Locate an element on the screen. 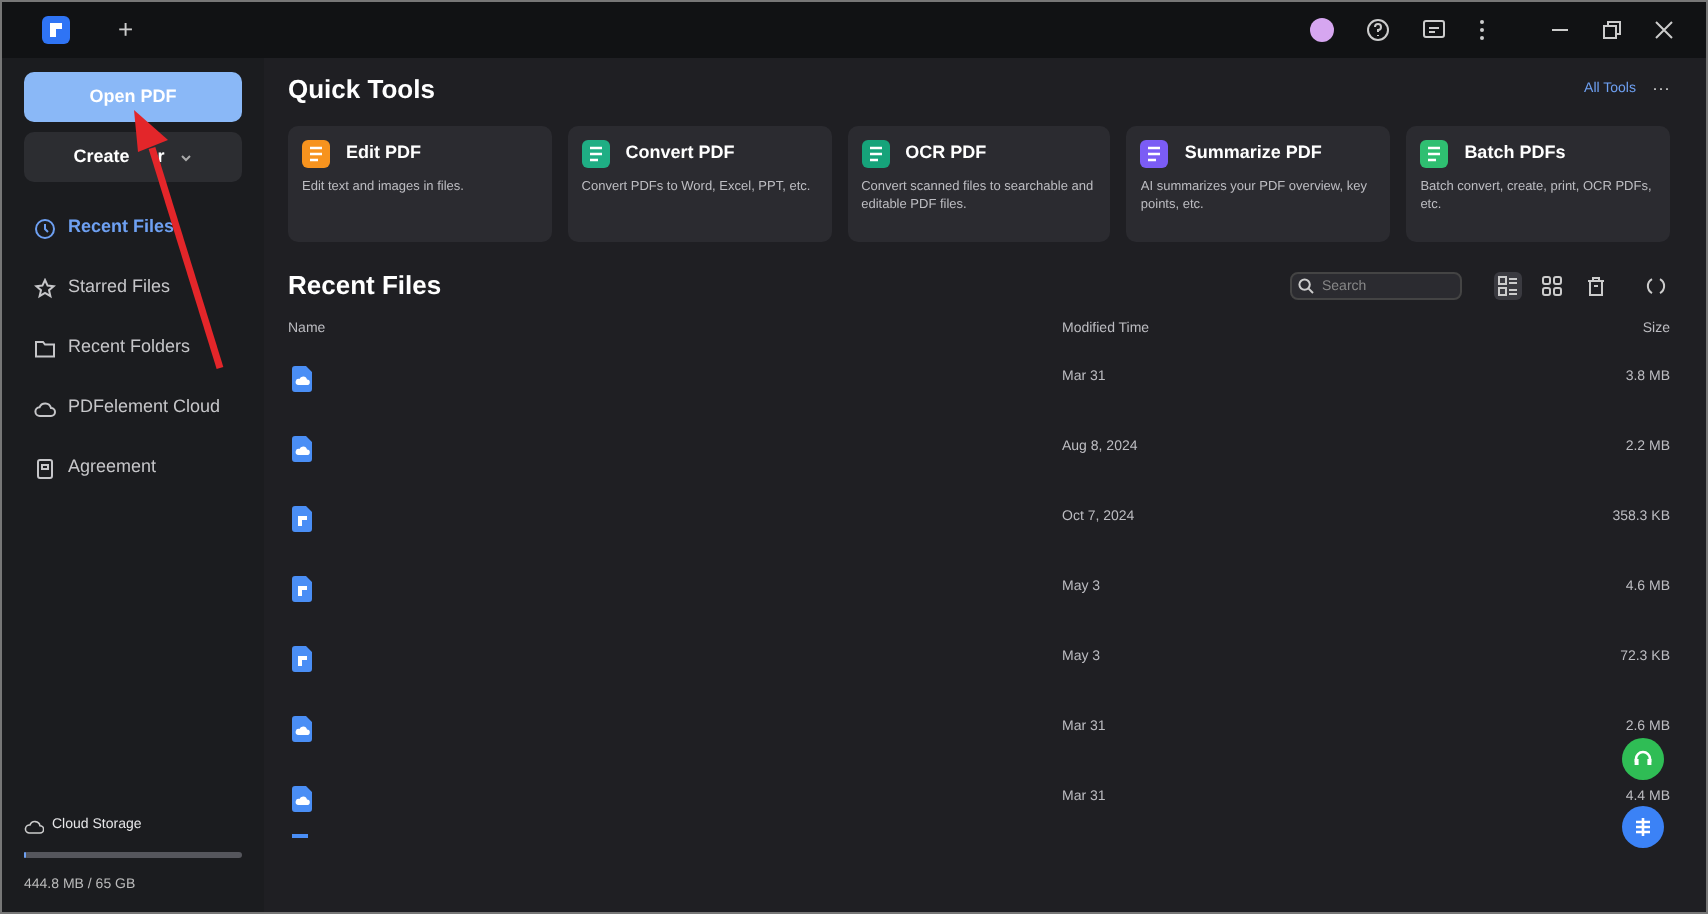 The image size is (1708, 914). create-pdf-button: Create r is located at coordinates (133, 157).